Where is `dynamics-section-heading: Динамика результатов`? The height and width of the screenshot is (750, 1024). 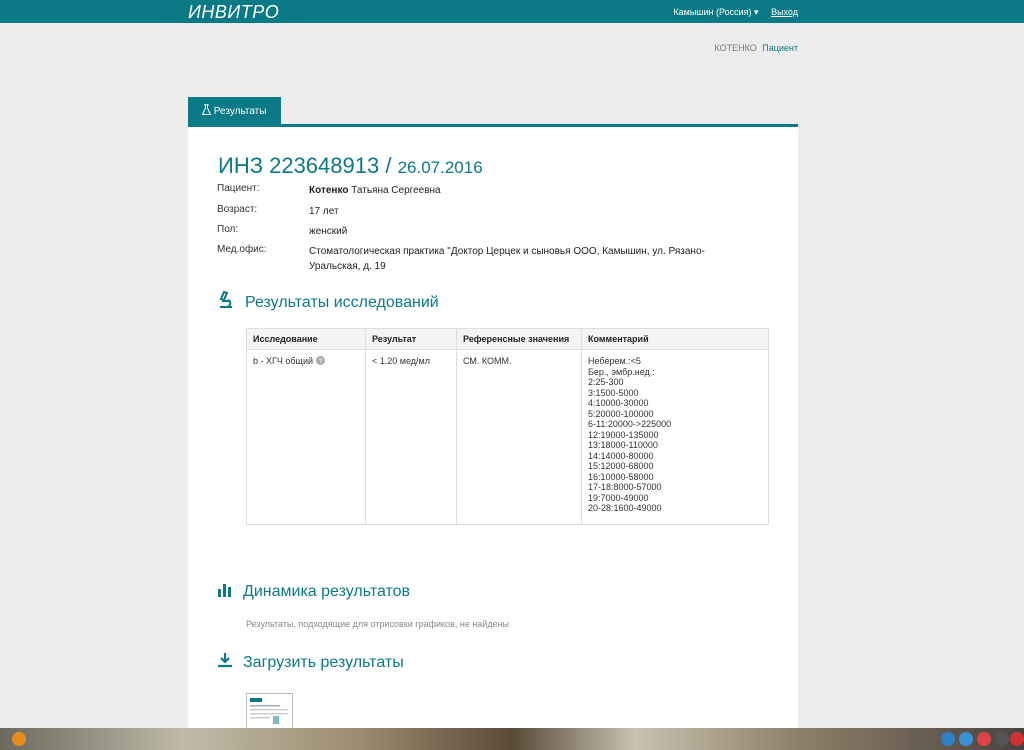 dynamics-section-heading: Динамика результатов is located at coordinates (313, 591).